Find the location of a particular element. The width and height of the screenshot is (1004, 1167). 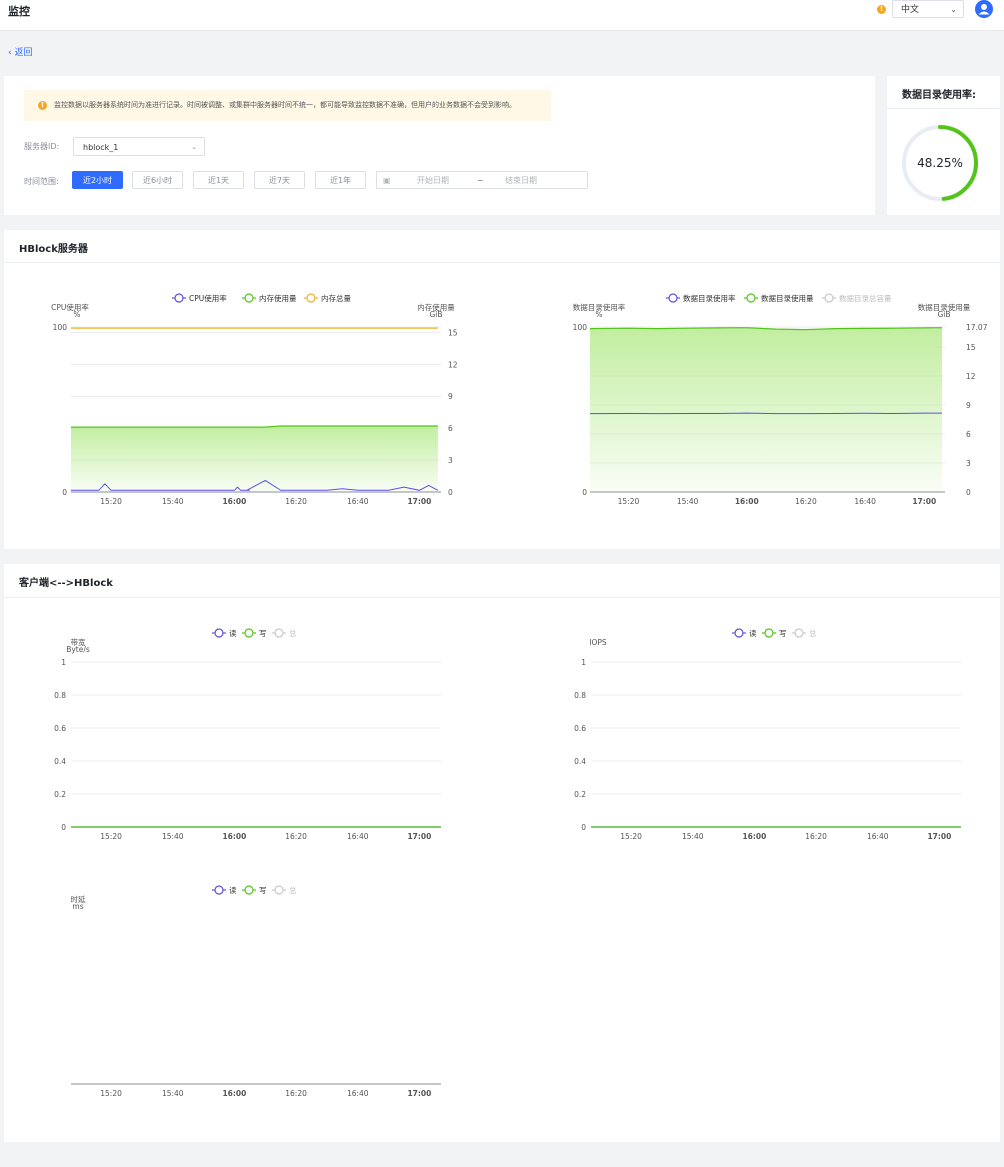

usage-gauge: 48.25% is located at coordinates (940, 163).